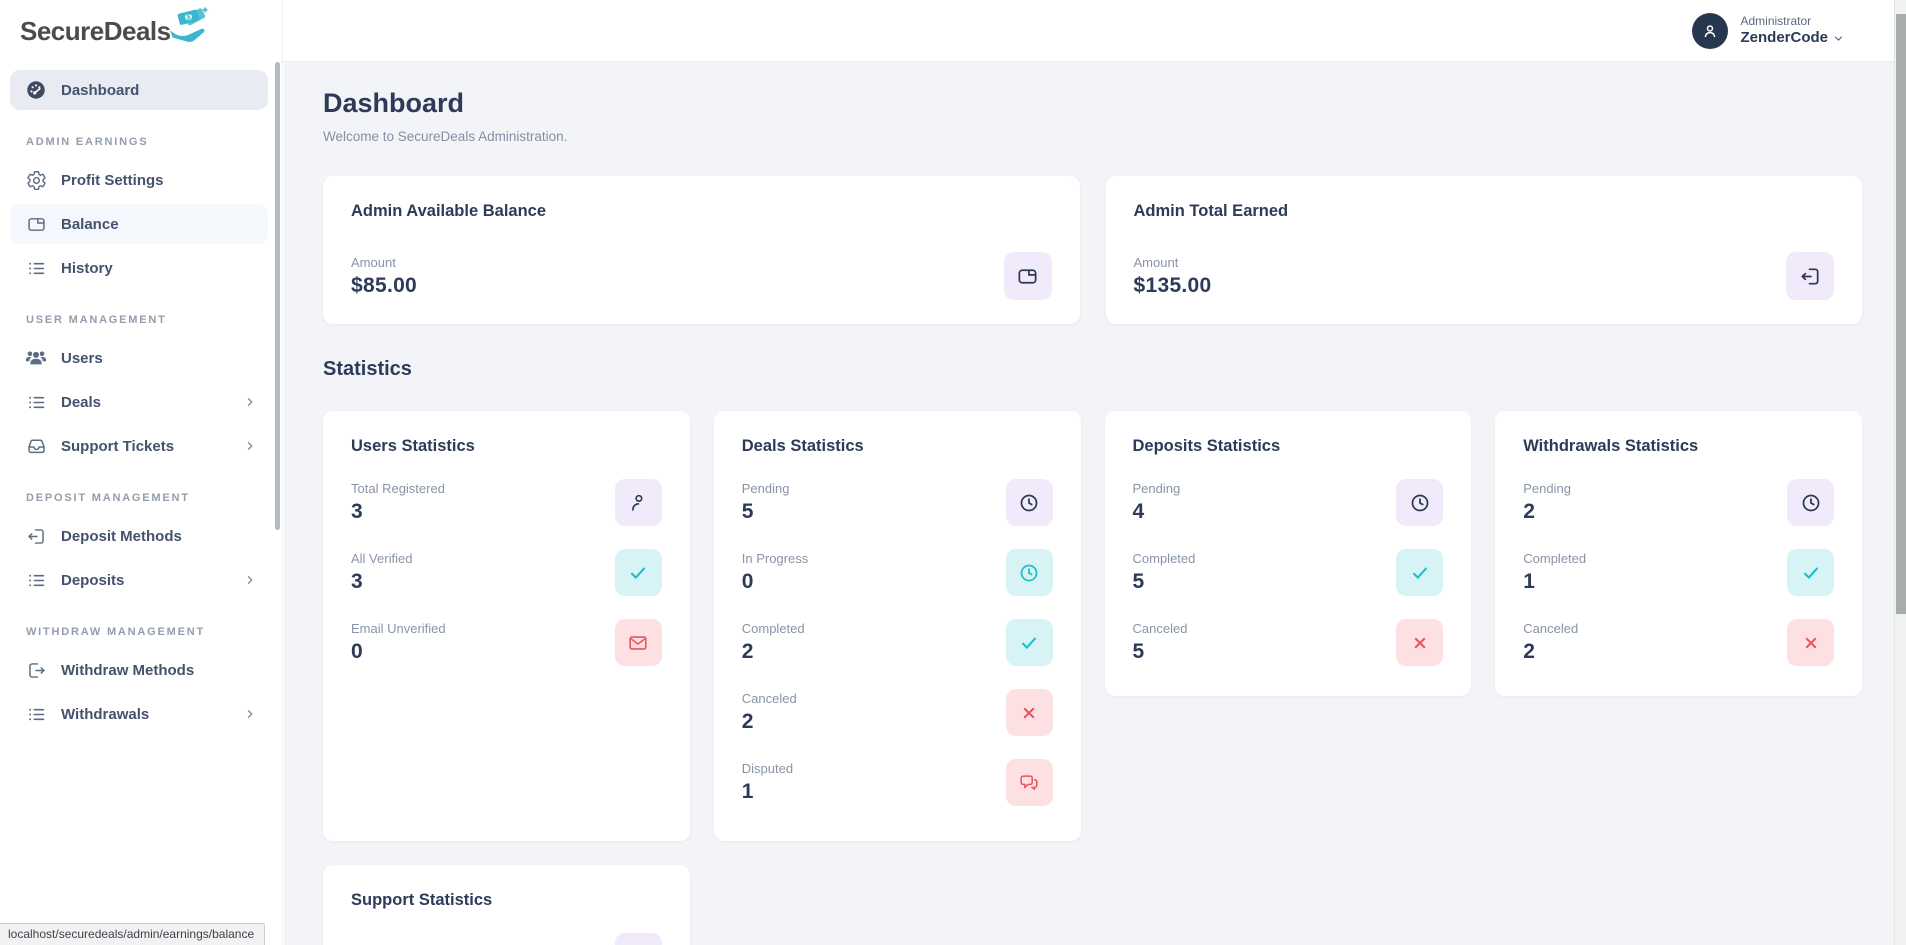 This screenshot has width=1906, height=945. I want to click on sidebar-item-support-tickets: Support Tickets, so click(139, 446).